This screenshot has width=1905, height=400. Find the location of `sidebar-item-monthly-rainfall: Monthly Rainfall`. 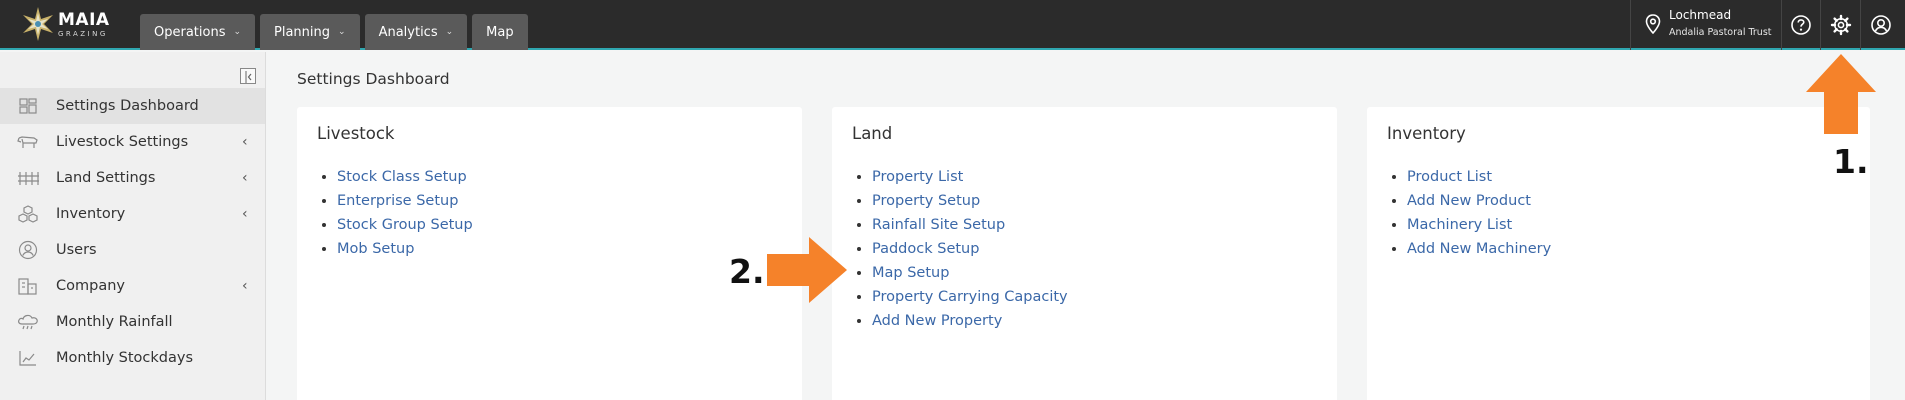

sidebar-item-monthly-rainfall: Monthly Rainfall is located at coordinates (132, 322).